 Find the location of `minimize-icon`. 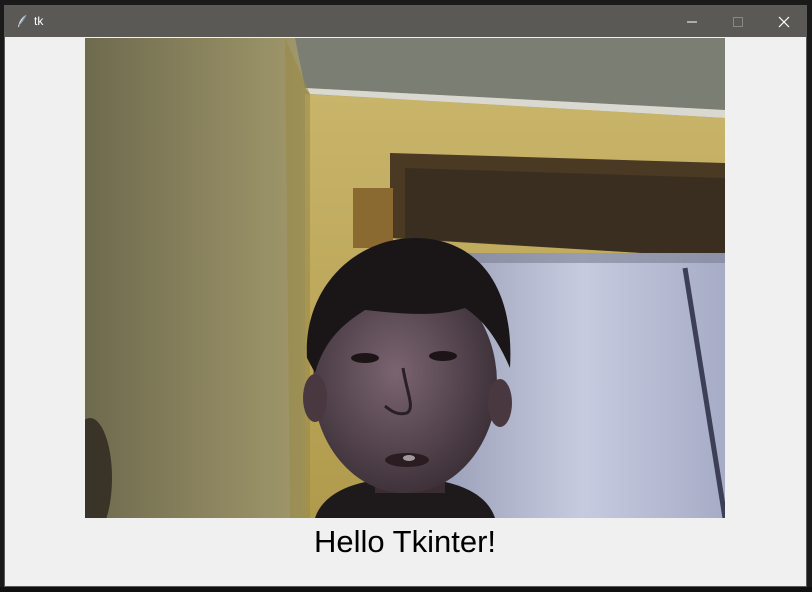

minimize-icon is located at coordinates (692, 21).